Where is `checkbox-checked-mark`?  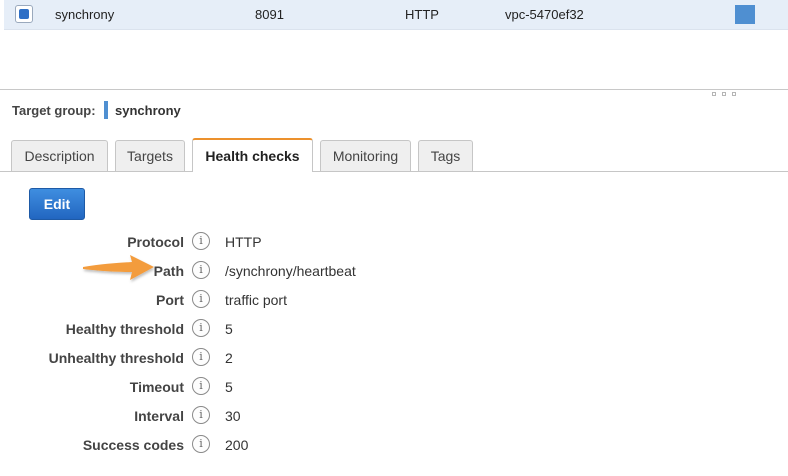 checkbox-checked-mark is located at coordinates (24, 14).